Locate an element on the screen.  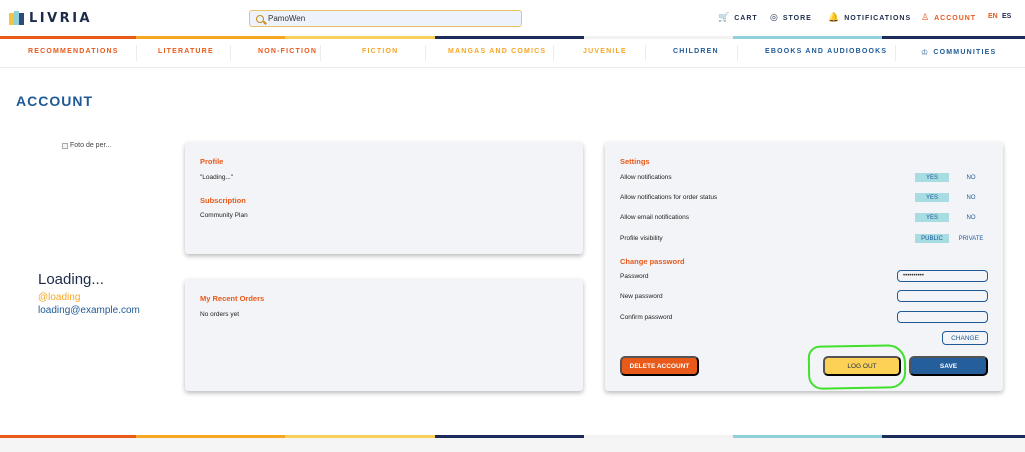
confirm-password-label: Confirm password is located at coordinates (646, 317).